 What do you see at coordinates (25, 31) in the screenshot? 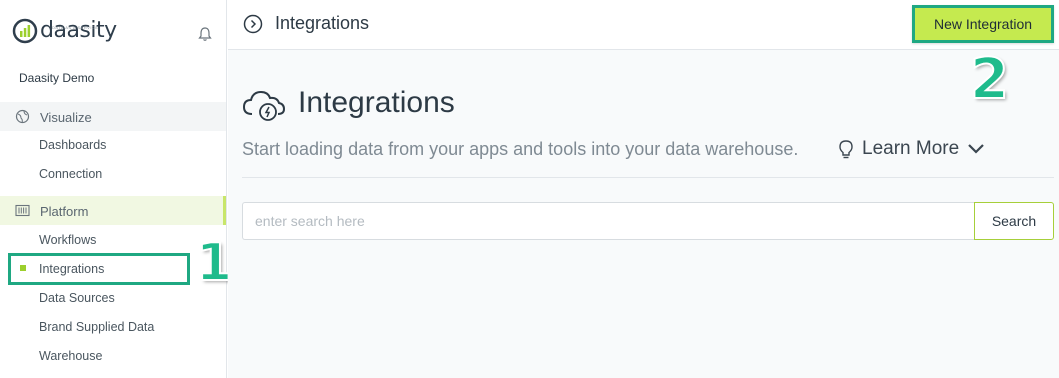
I see `logo-icon` at bounding box center [25, 31].